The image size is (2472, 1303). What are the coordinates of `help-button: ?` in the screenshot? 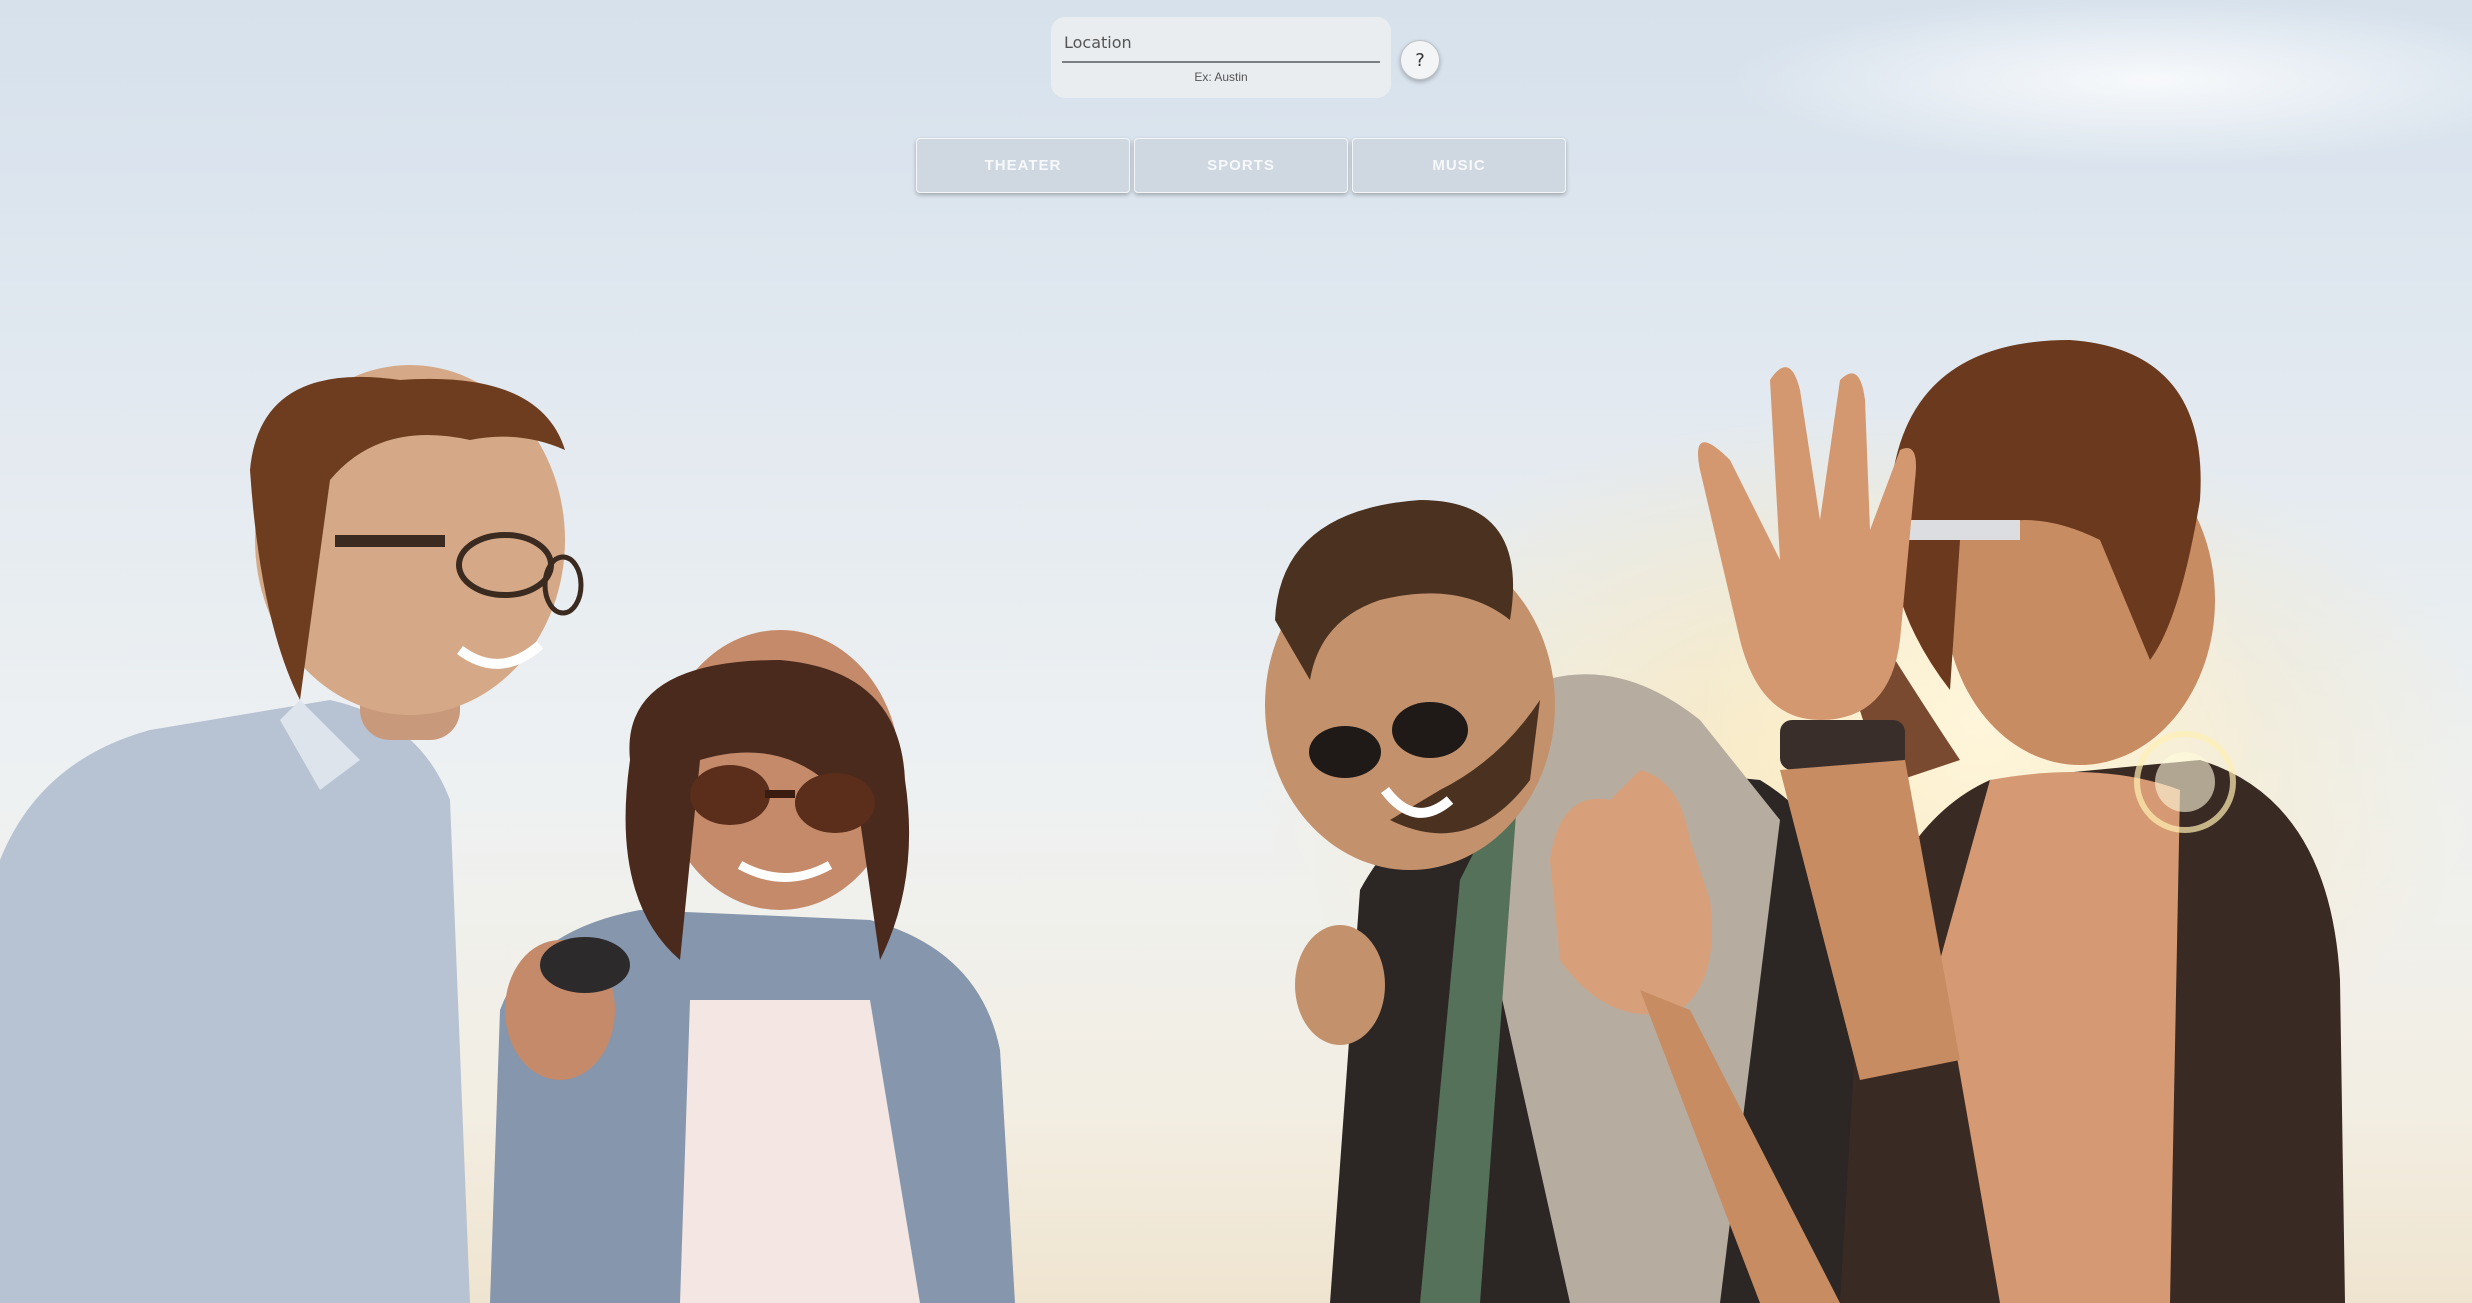 It's located at (1420, 60).